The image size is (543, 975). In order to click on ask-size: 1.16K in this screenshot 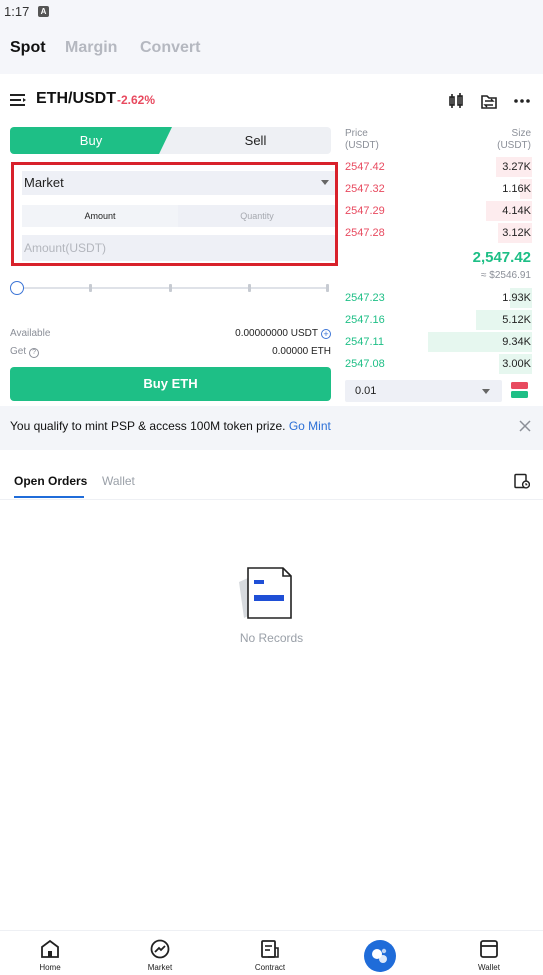, I will do `click(516, 189)`.